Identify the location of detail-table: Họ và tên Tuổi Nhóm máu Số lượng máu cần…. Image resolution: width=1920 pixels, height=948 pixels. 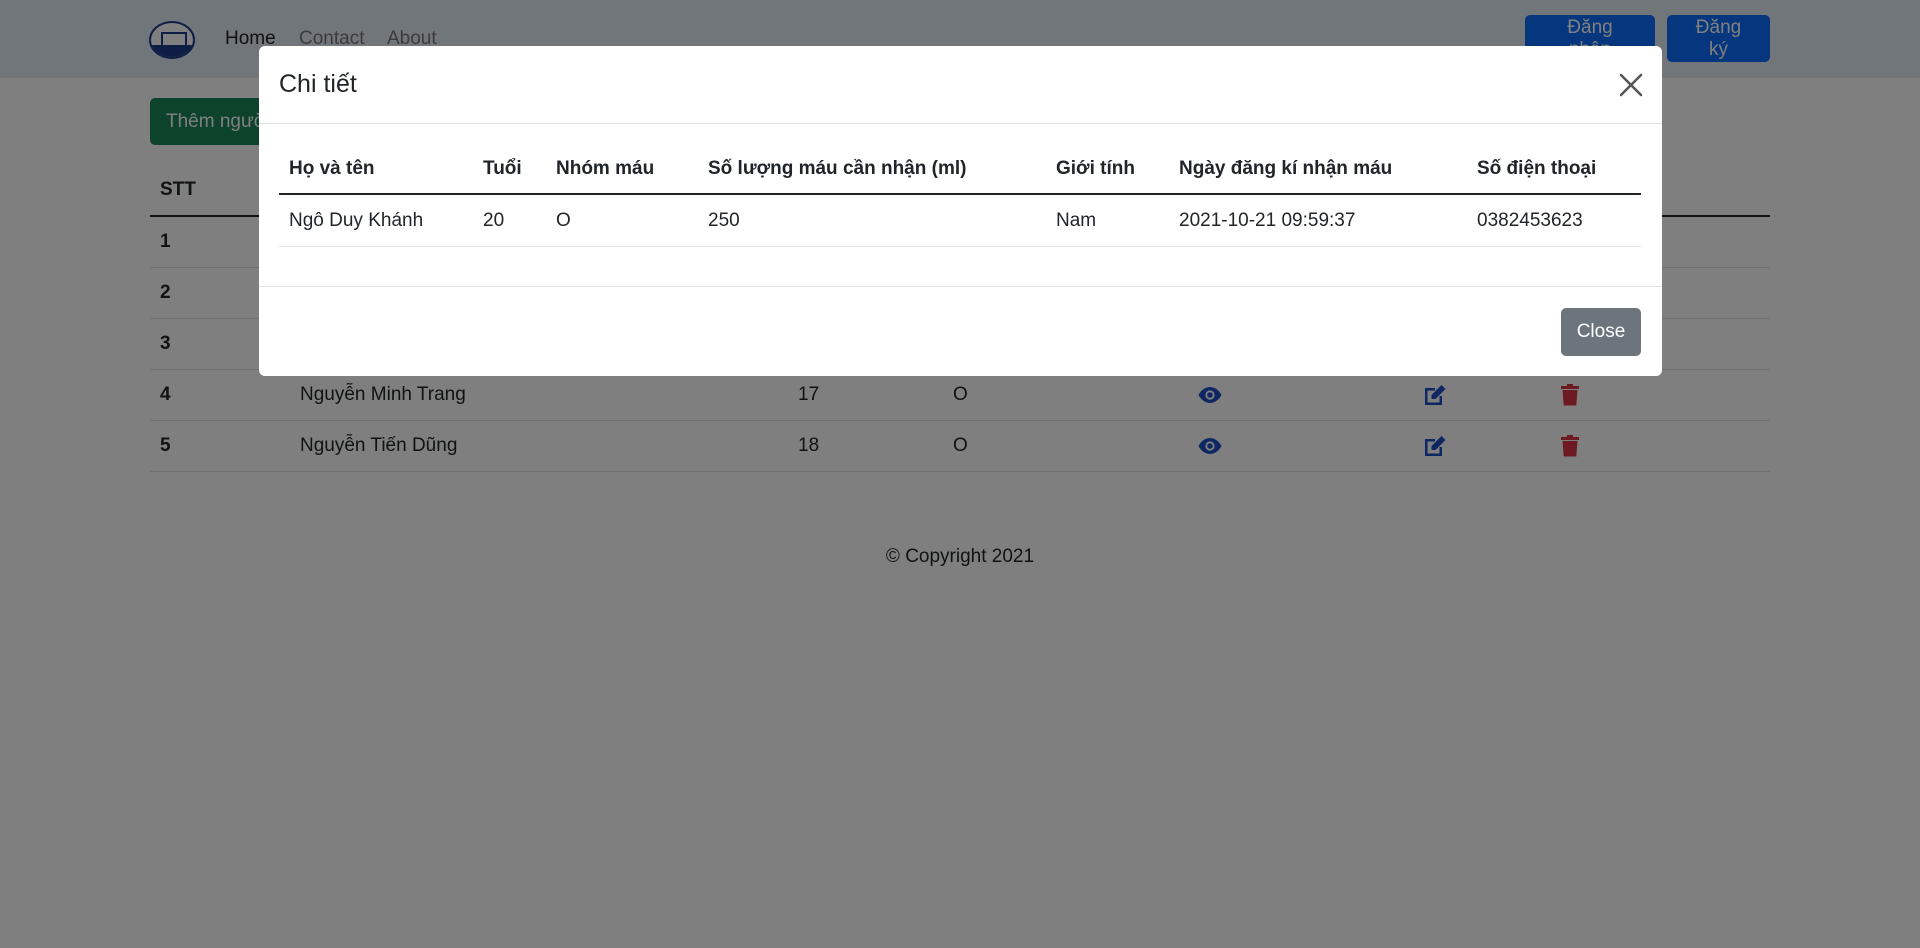
(960, 195).